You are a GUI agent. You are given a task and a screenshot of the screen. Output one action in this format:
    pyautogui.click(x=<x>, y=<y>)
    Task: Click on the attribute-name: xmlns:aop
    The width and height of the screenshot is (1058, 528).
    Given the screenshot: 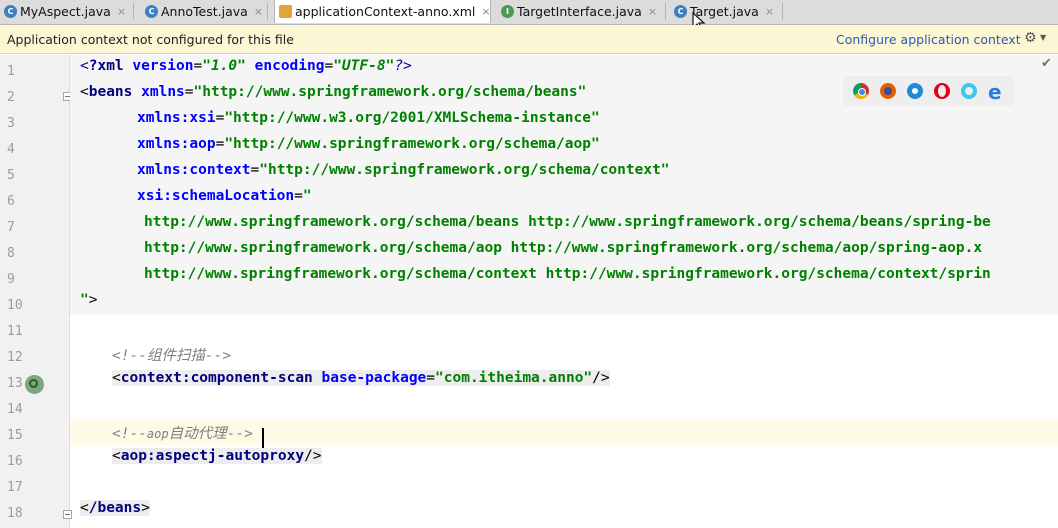 What is the action you would take?
    pyautogui.click(x=176, y=144)
    